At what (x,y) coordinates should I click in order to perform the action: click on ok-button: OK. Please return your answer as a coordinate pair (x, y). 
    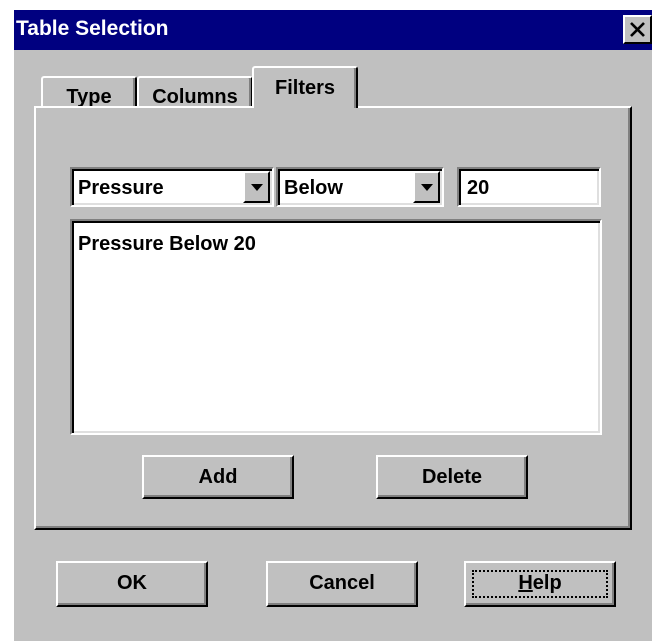
    Looking at the image, I should click on (132, 584).